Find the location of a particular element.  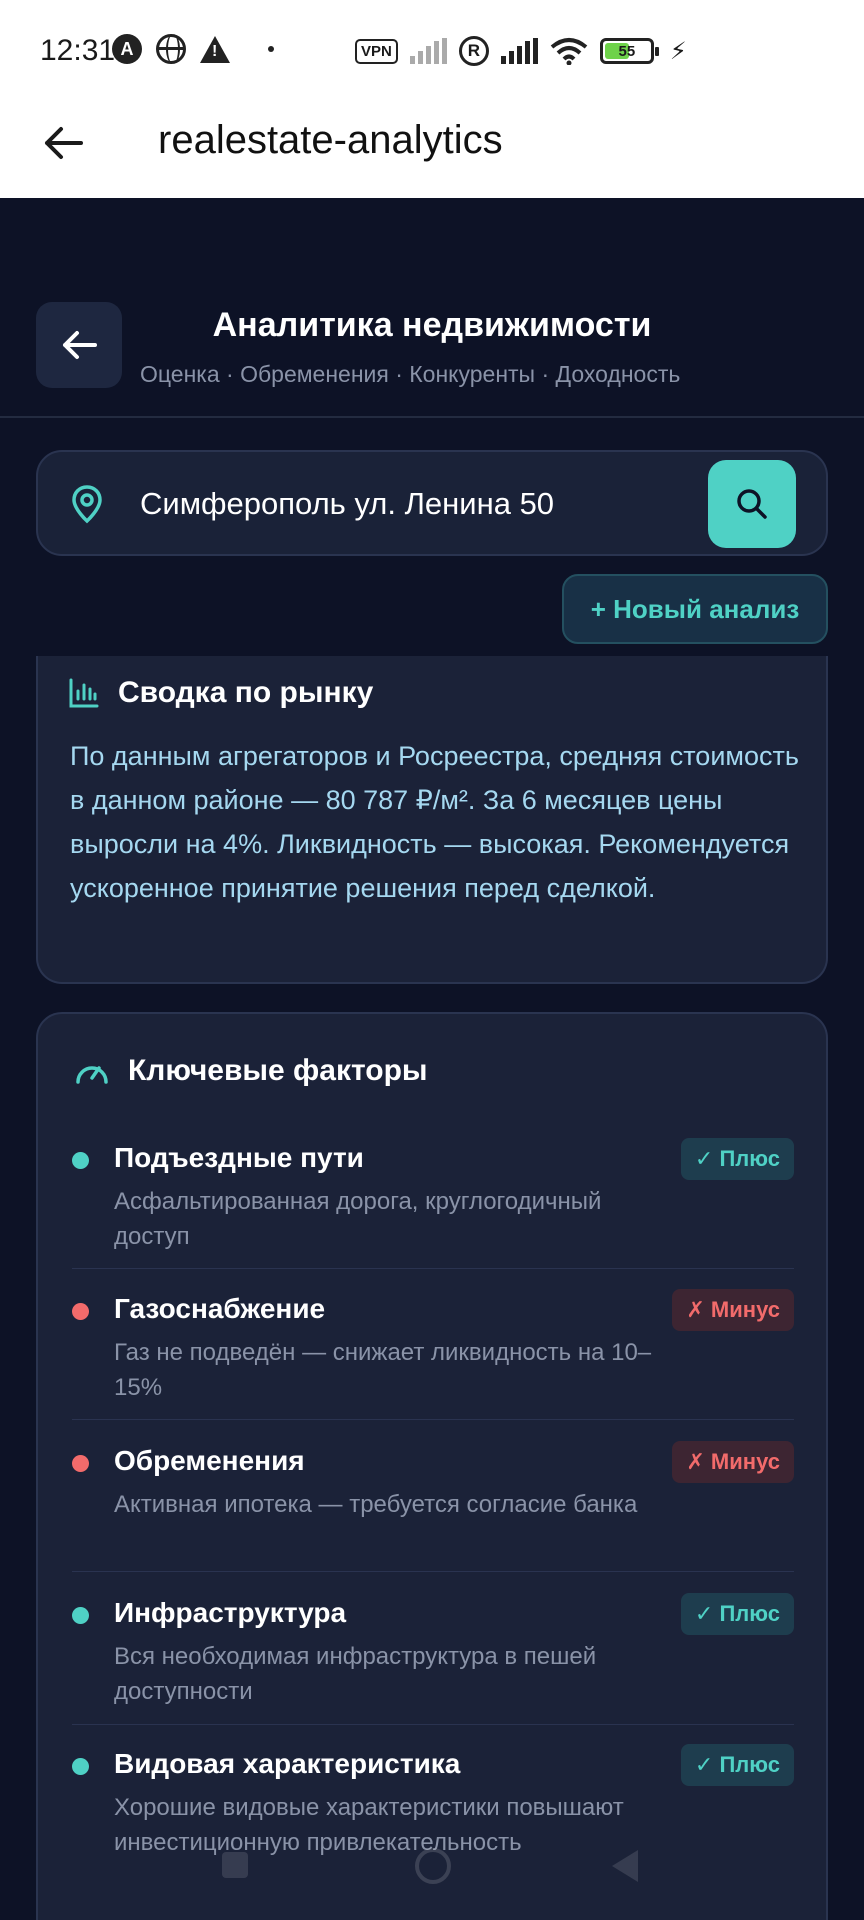

status-bar: 12:31 A ! VPN R 55 ⚡ is located at coordinates (432, 50).